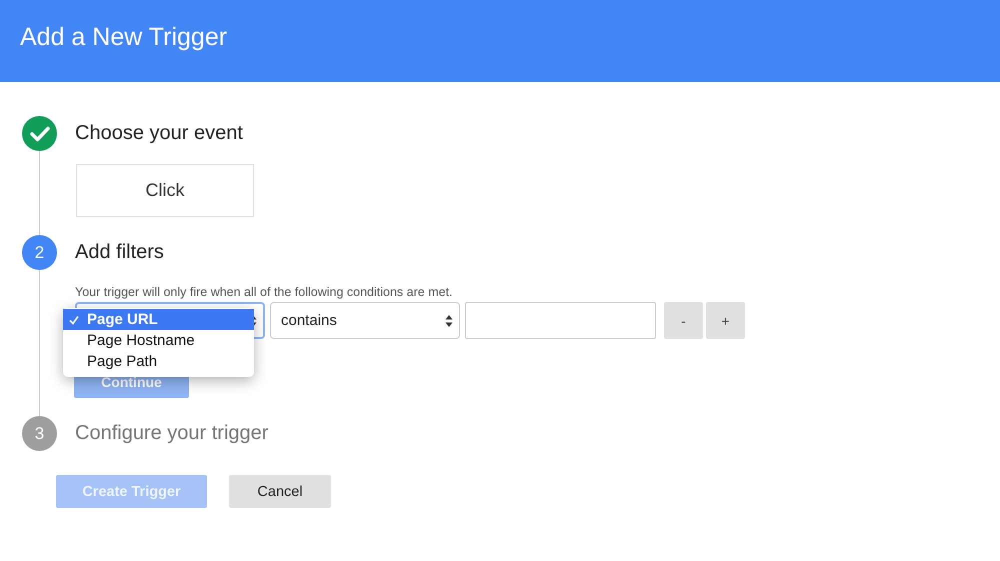  I want to click on operator-select: contains, so click(365, 320).